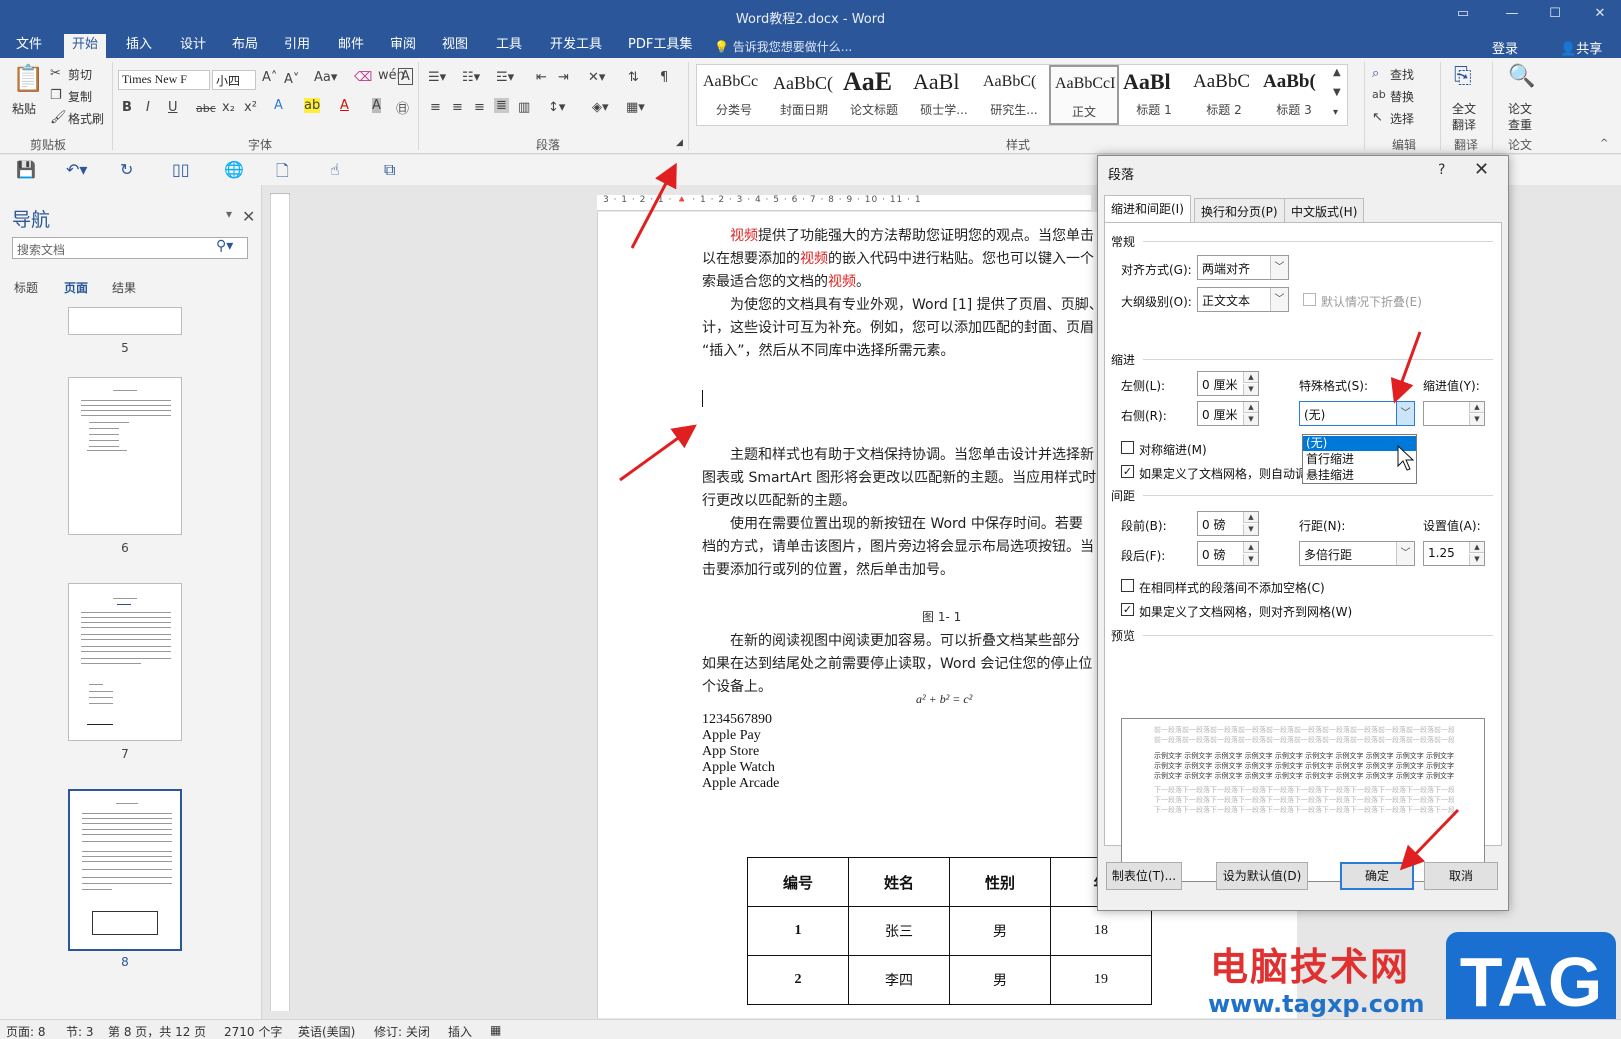  What do you see at coordinates (1228, 523) in the screenshot?
I see `space-before-spinner: 0 磅 ▲ ▼` at bounding box center [1228, 523].